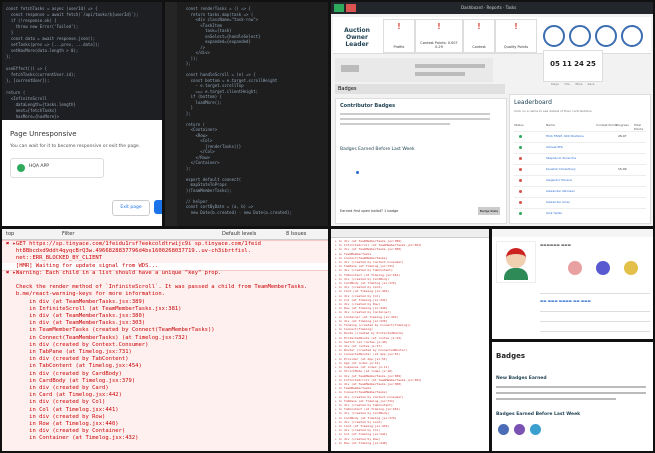  I want to click on leaderboard-row: Adriele PHL, so click(580, 147).